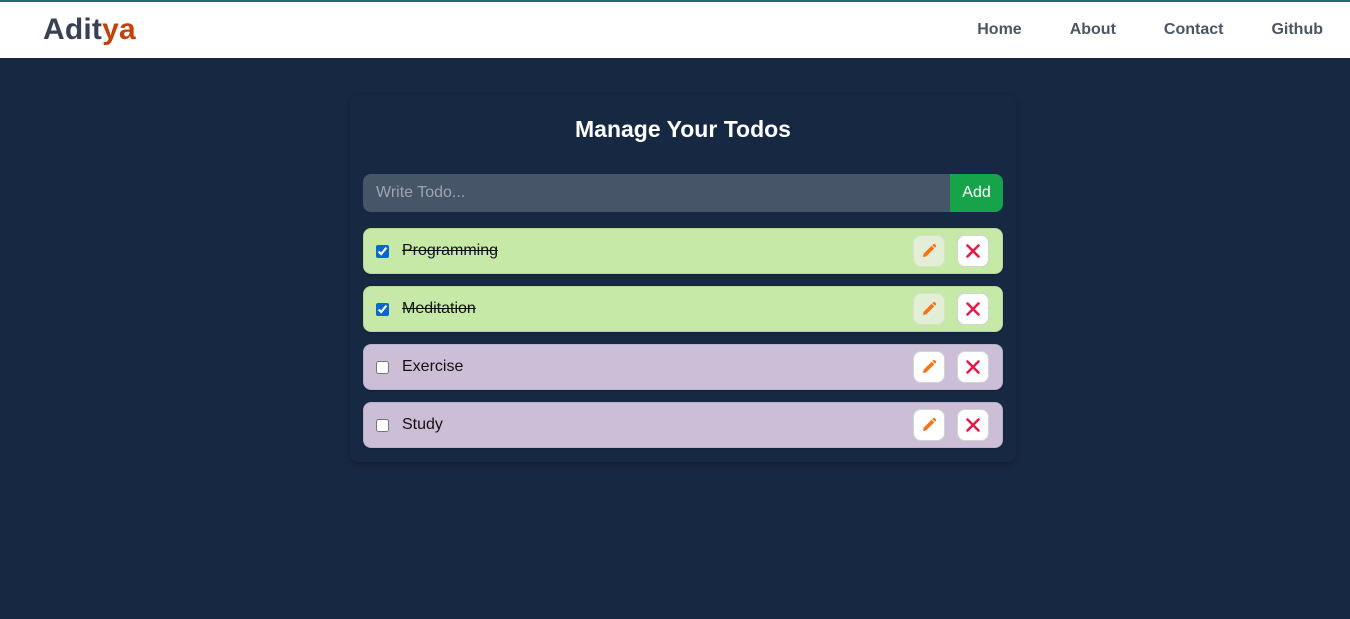 This screenshot has width=1350, height=619. Describe the element at coordinates (683, 309) in the screenshot. I see `todo-item: Meditation` at that location.